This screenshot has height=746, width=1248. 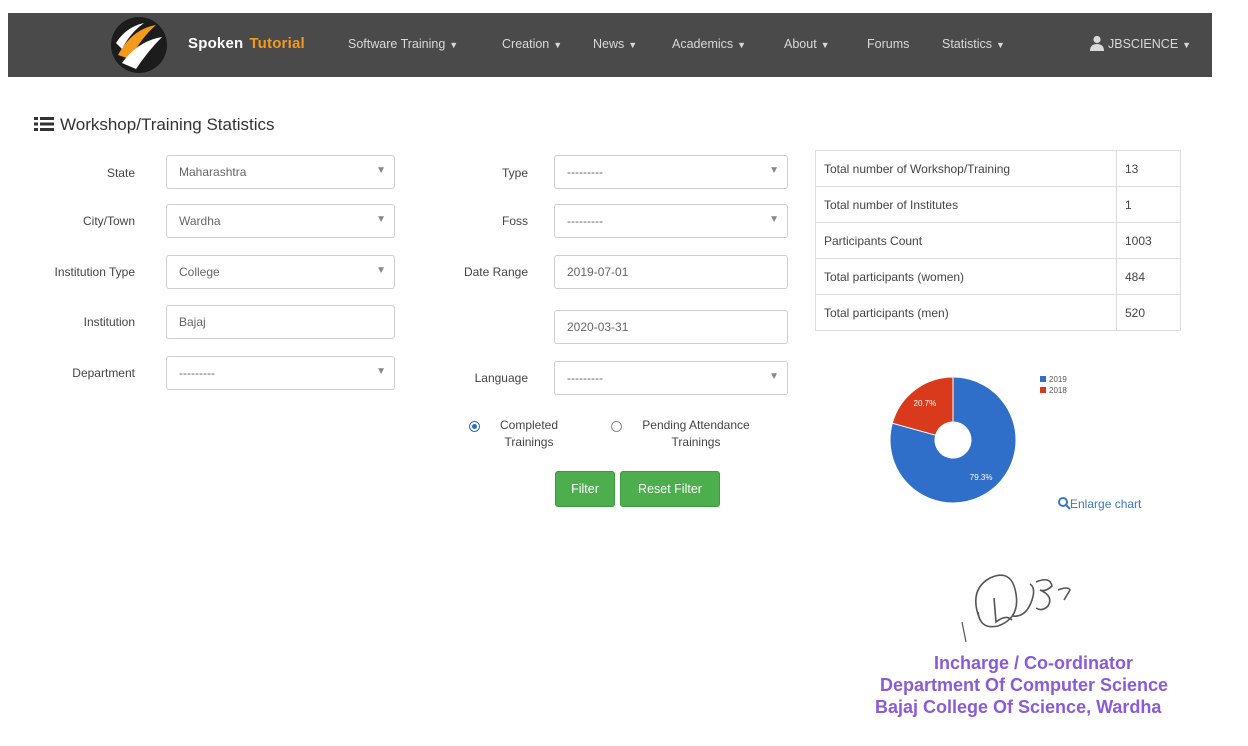 I want to click on city-select: Wardha ▼, so click(x=280, y=221).